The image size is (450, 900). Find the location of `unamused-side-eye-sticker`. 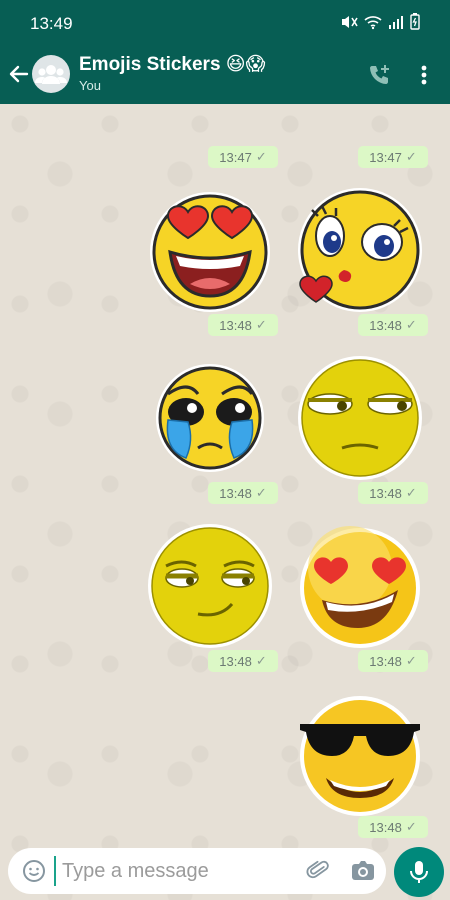

unamused-side-eye-sticker is located at coordinates (360, 418).